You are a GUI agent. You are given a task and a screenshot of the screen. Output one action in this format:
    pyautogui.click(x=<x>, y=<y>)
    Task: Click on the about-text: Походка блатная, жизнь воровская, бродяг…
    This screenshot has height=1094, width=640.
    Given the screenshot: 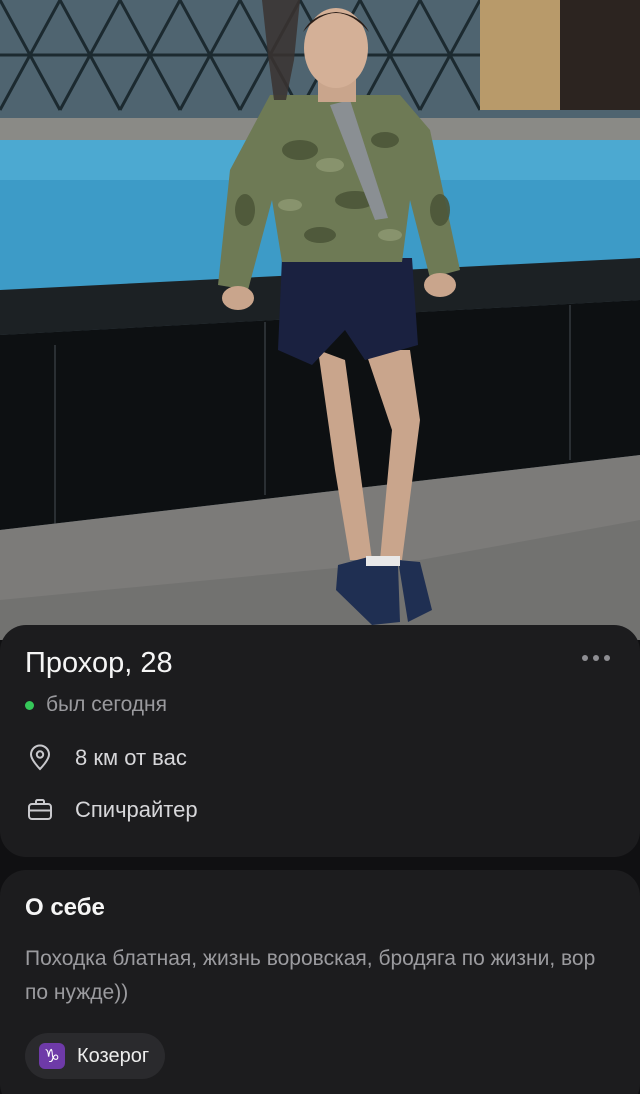 What is the action you would take?
    pyautogui.click(x=310, y=975)
    